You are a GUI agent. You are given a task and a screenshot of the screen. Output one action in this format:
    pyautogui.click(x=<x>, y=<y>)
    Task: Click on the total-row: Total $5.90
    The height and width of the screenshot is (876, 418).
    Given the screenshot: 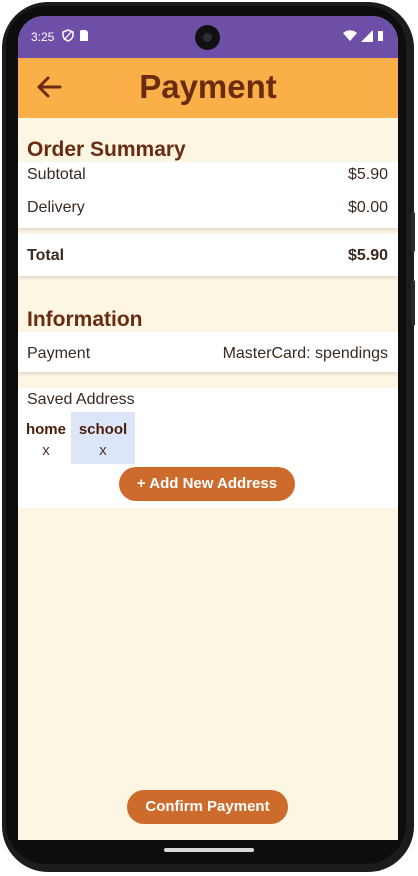 What is the action you would take?
    pyautogui.click(x=207, y=256)
    